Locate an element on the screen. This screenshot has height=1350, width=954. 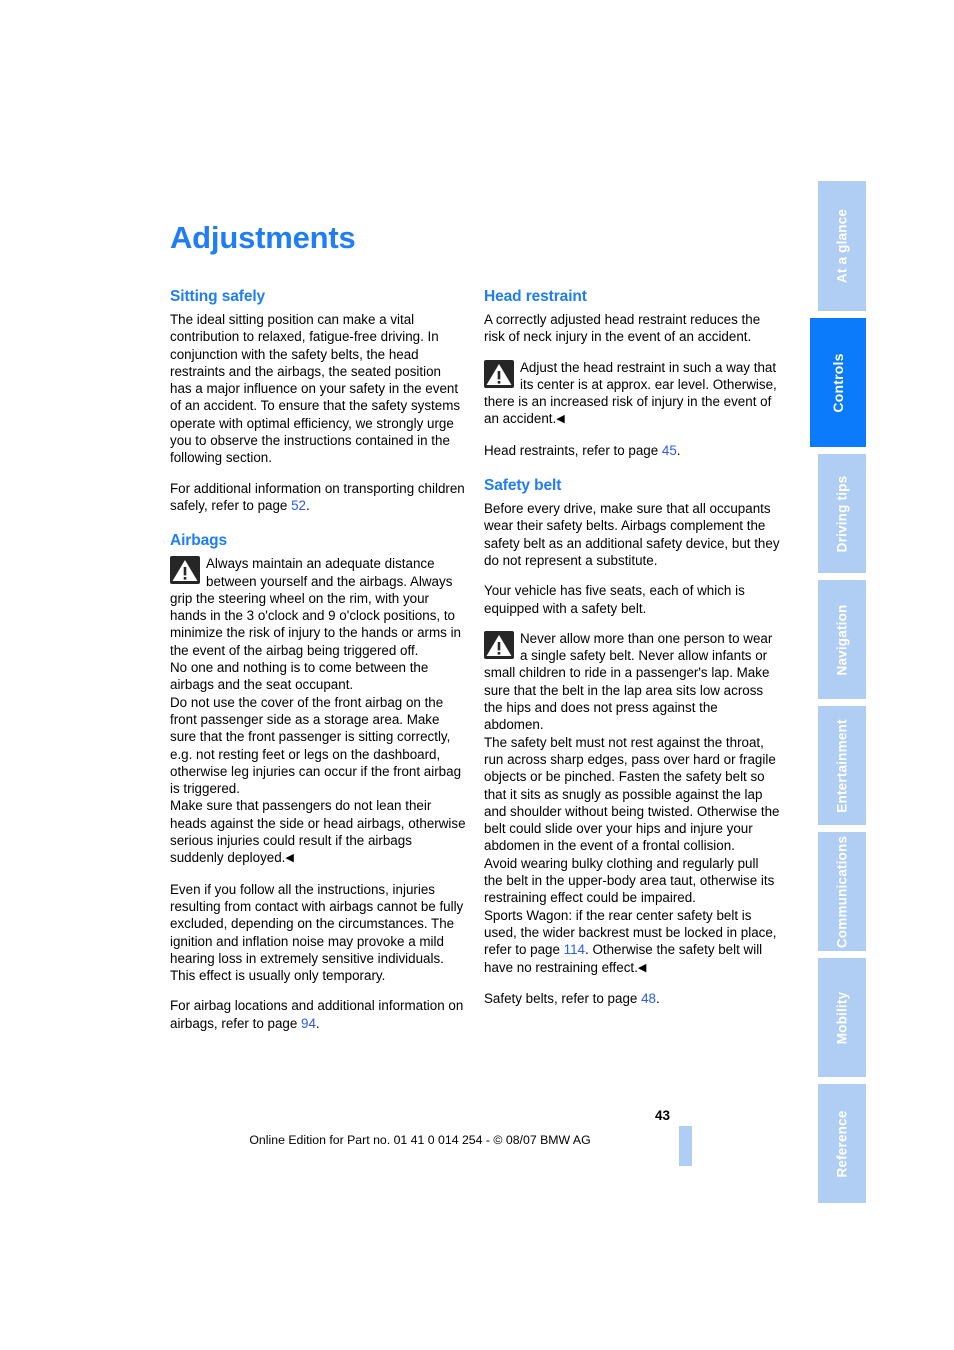
text-before-ref: Safety belts, refer to page is located at coordinates (563, 998).